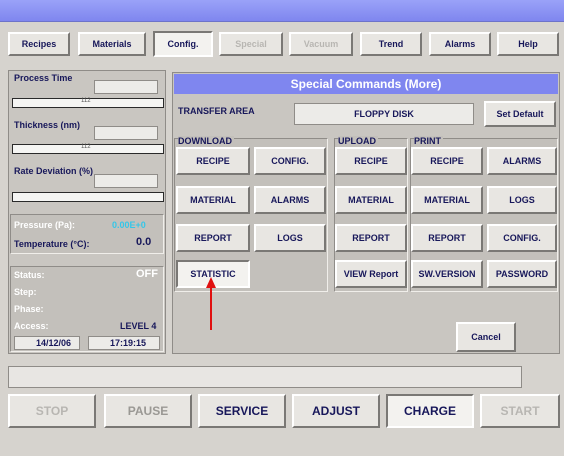 This screenshot has width=564, height=456. I want to click on download-recipe-button: RECIPE, so click(213, 161).